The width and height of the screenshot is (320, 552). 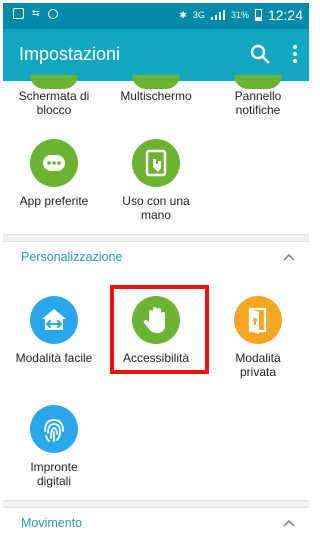 What do you see at coordinates (156, 201) in the screenshot?
I see `tile-label: Uso con una` at bounding box center [156, 201].